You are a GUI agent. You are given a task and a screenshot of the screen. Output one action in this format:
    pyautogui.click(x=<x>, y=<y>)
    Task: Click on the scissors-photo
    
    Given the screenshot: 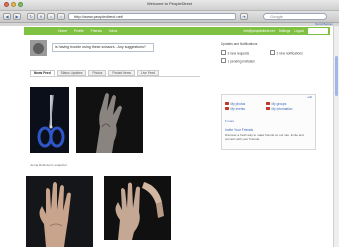 What is the action you would take?
    pyautogui.click(x=49, y=120)
    